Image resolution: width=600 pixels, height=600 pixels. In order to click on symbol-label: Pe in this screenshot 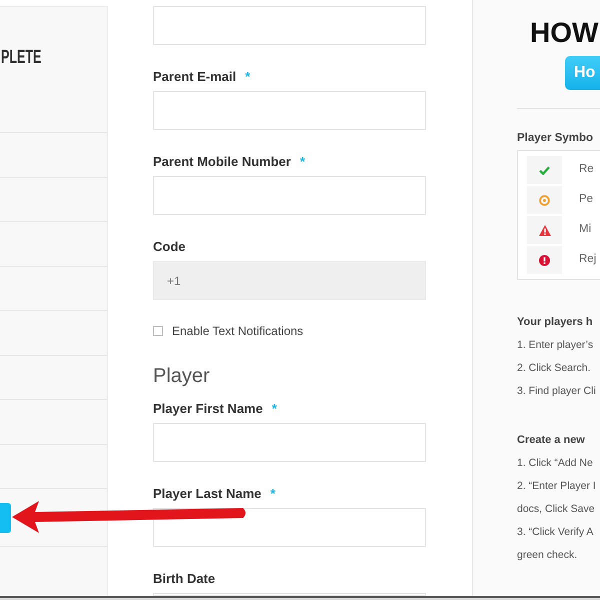, I will do `click(586, 200)`.